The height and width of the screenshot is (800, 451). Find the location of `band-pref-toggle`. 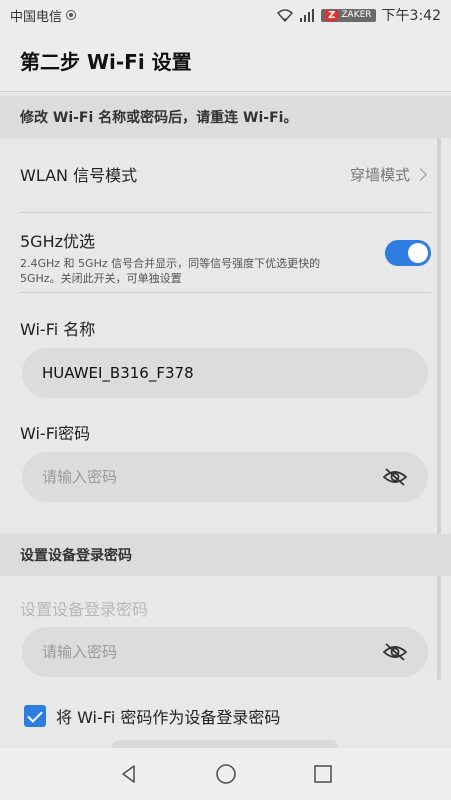

band-pref-toggle is located at coordinates (408, 253).